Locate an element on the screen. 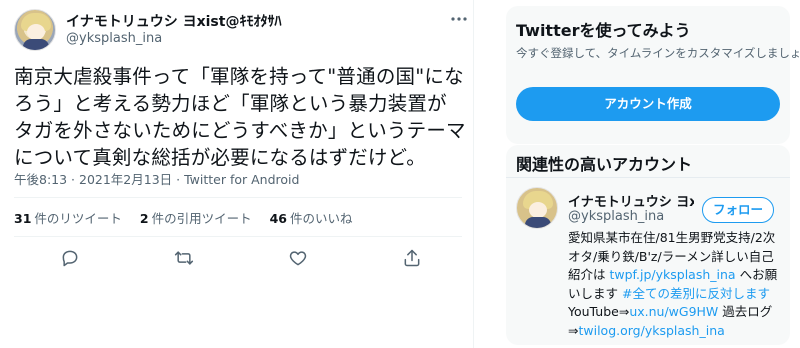  related-account-avatar is located at coordinates (537, 208).